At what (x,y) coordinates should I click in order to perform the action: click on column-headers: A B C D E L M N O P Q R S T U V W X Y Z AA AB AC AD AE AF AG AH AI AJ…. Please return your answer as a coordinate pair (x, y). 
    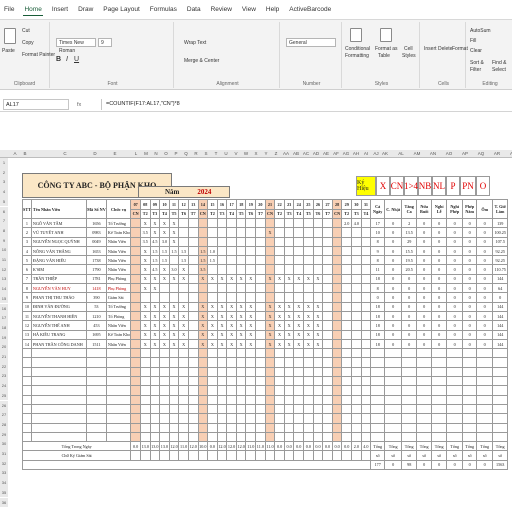
    Looking at the image, I should click on (256, 154).